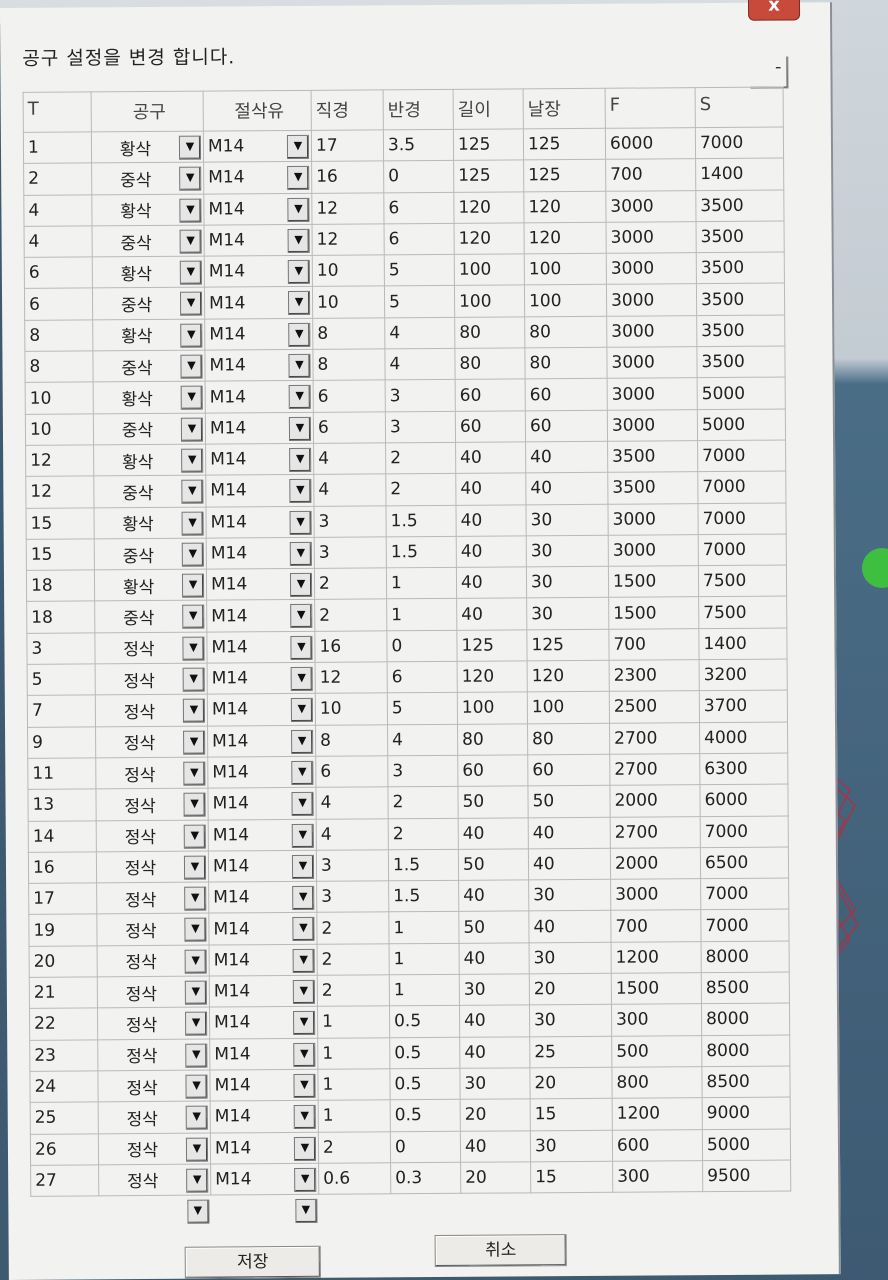  What do you see at coordinates (745, 1050) in the screenshot?
I see `speed-cell: 8000` at bounding box center [745, 1050].